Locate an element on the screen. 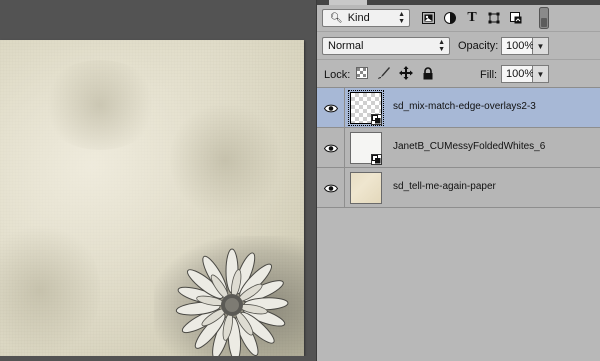  lock-all-icon is located at coordinates (428, 73).